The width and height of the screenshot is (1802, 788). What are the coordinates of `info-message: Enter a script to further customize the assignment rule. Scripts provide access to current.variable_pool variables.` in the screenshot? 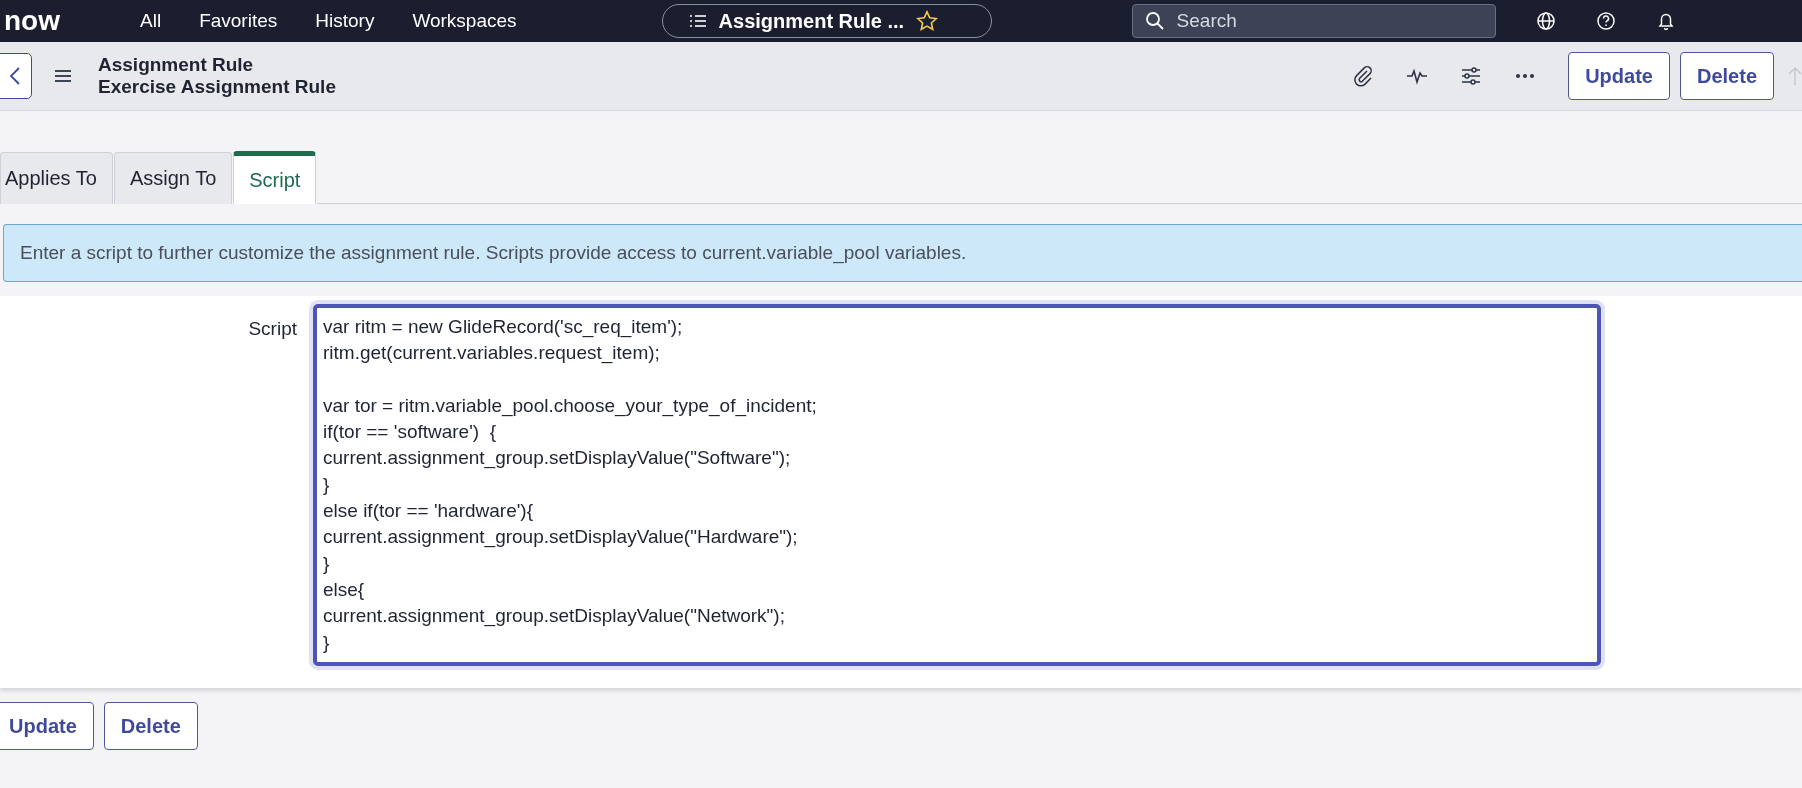 It's located at (493, 253).